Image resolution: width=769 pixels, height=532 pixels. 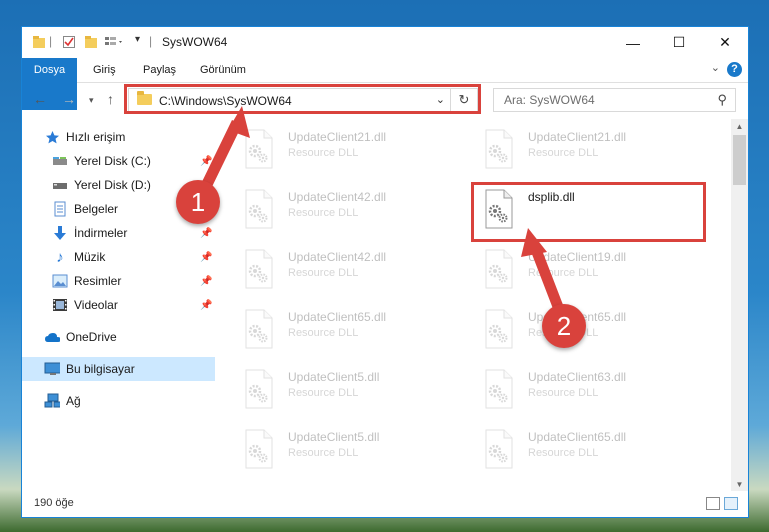 I want to click on step-1-badge: 1, so click(x=198, y=202).